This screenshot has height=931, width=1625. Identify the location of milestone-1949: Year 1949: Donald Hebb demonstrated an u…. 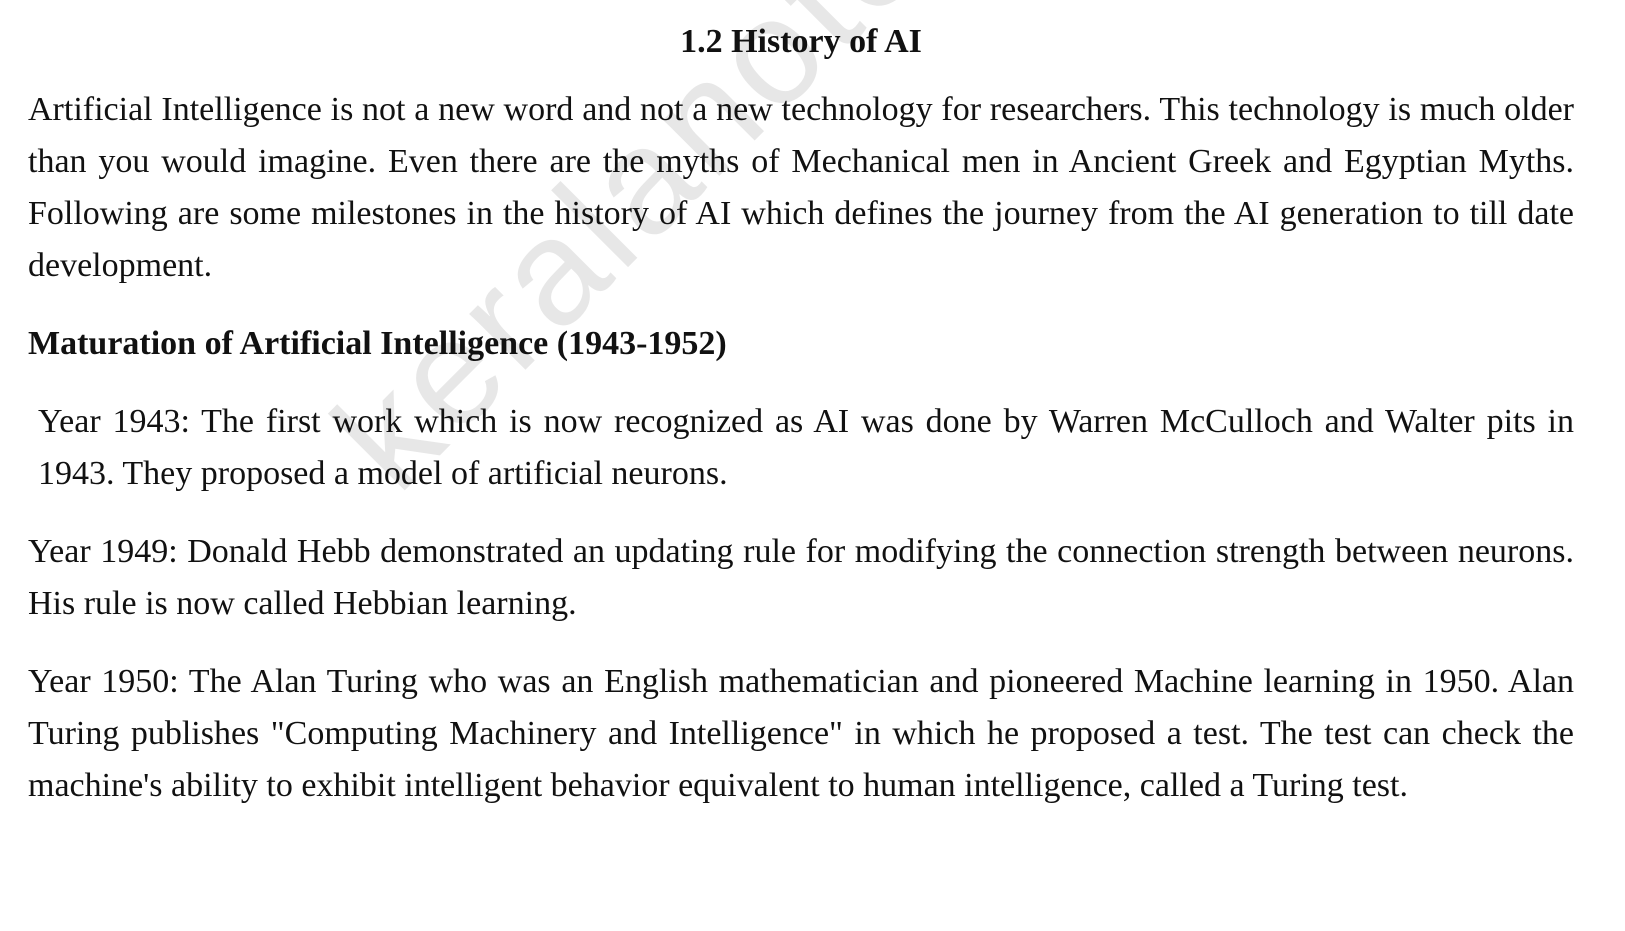
(801, 577).